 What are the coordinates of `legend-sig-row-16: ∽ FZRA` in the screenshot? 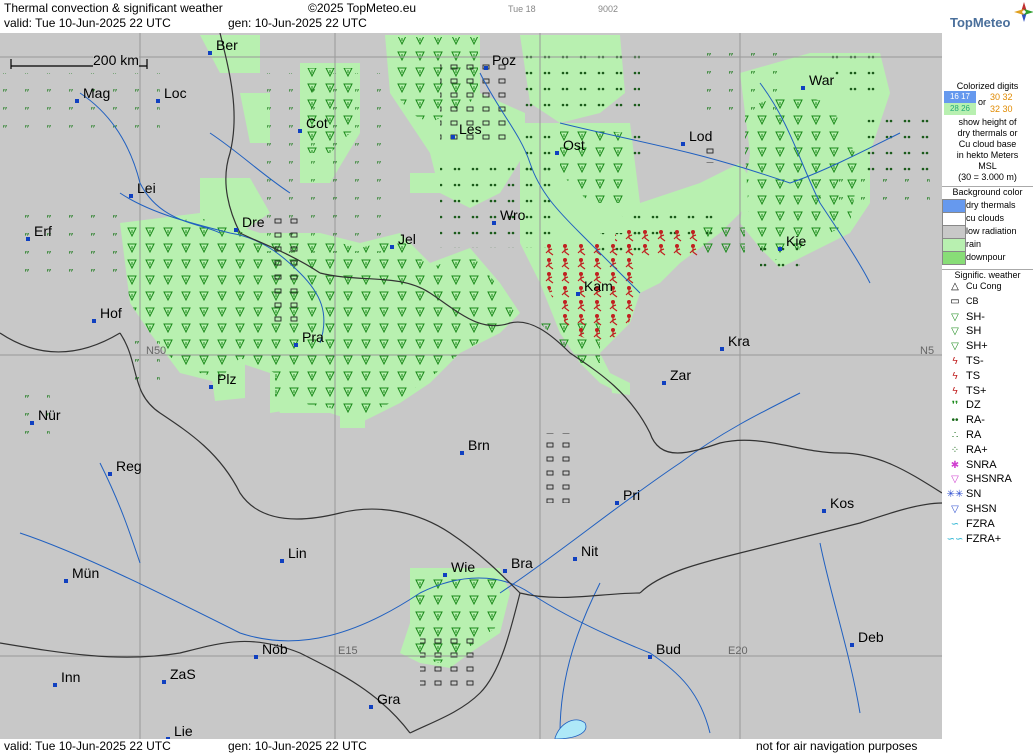 It's located at (988, 524).